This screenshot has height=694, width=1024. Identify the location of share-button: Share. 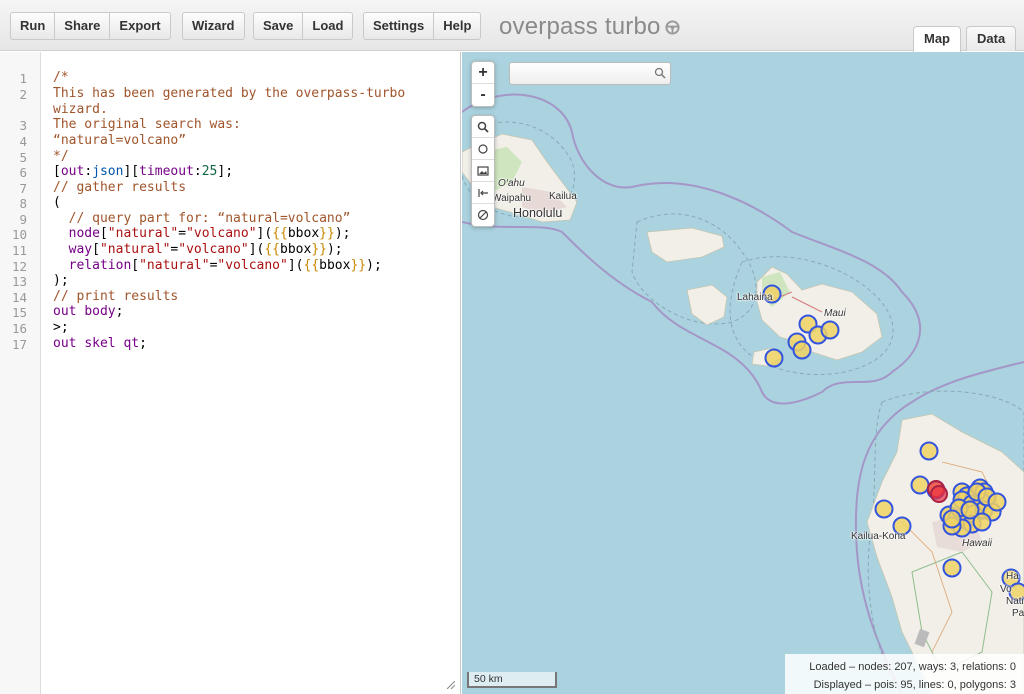
(83, 26).